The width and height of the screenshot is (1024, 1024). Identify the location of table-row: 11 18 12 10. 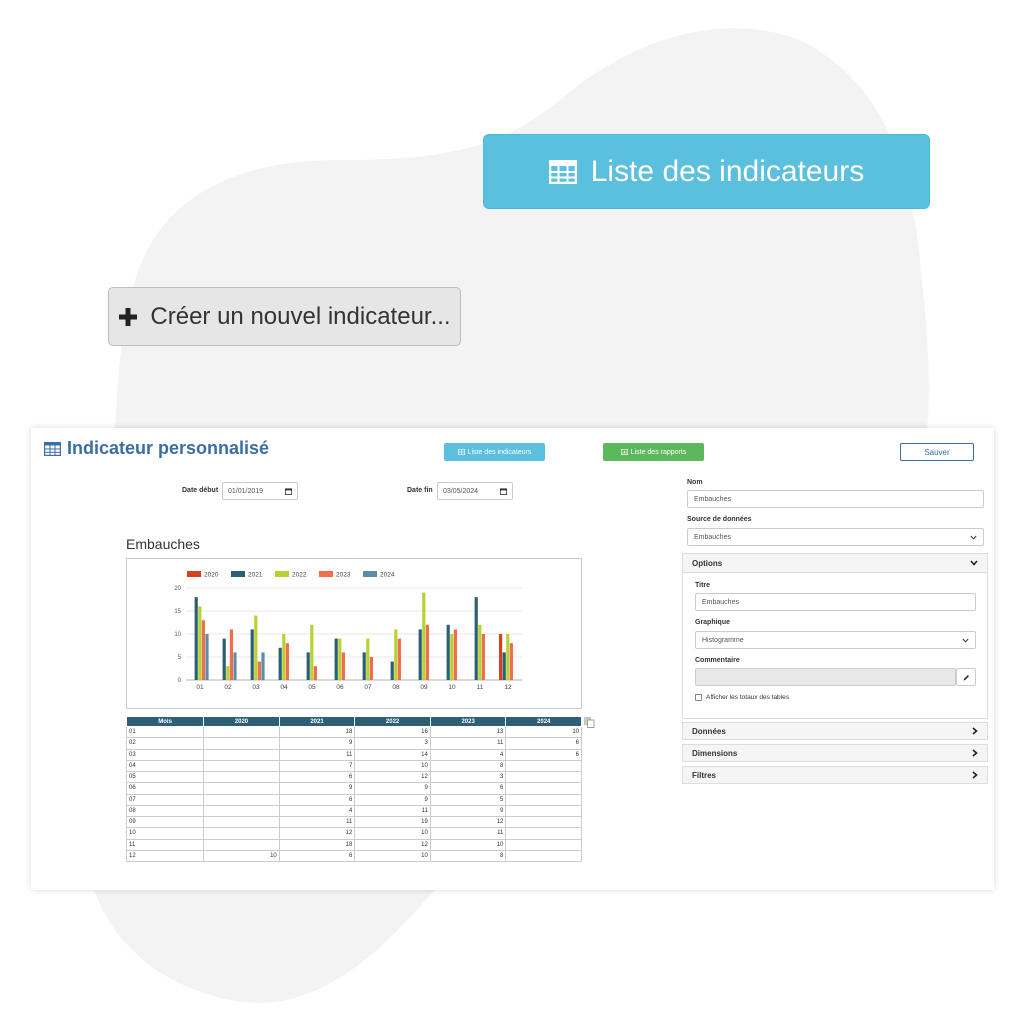
(353, 844).